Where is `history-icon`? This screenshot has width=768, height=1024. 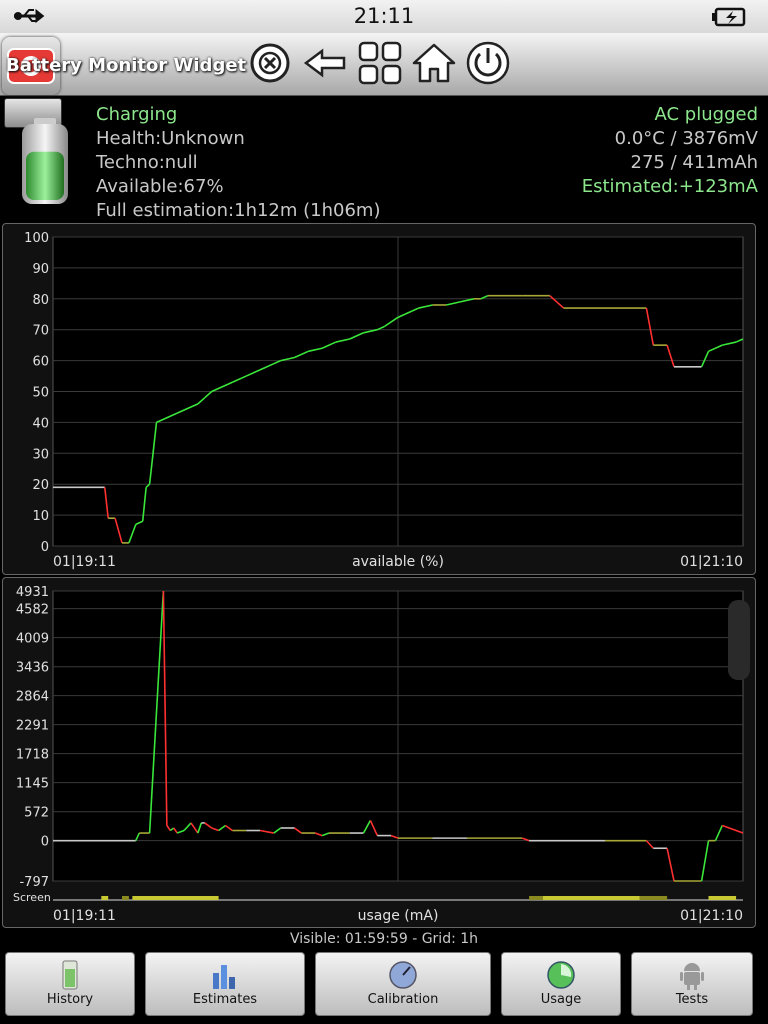 history-icon is located at coordinates (70, 975).